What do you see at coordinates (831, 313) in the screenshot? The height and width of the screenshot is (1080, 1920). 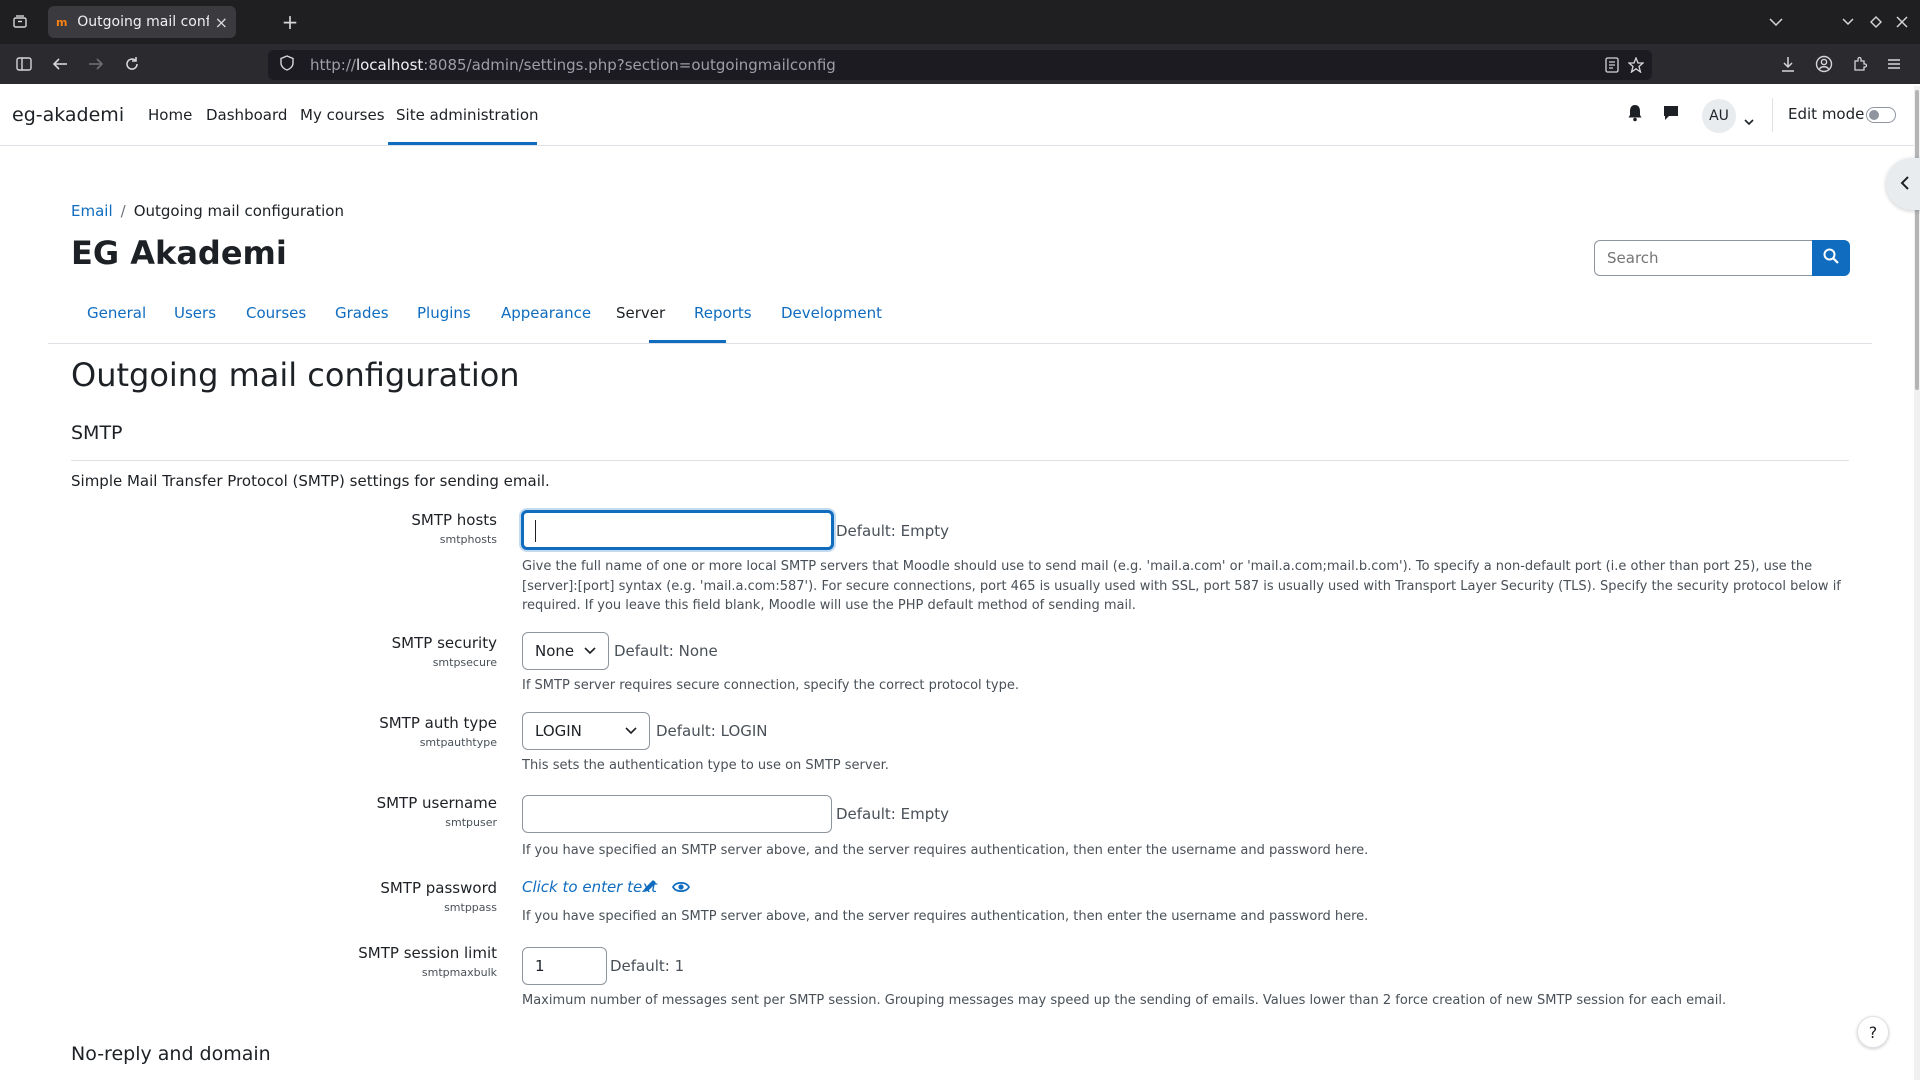 I see `tab-development: Development` at bounding box center [831, 313].